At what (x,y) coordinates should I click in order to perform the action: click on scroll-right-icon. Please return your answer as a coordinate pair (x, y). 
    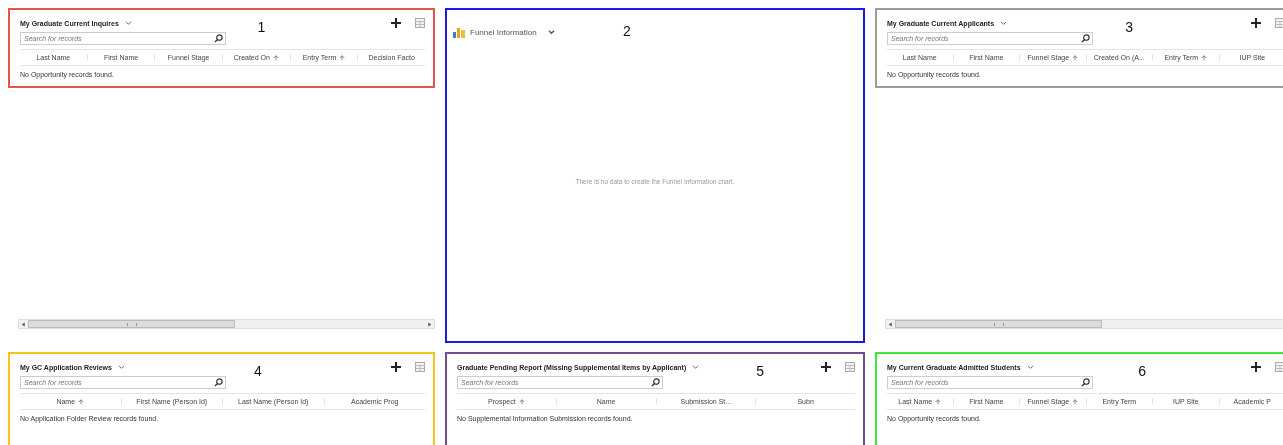
    Looking at the image, I should click on (429, 324).